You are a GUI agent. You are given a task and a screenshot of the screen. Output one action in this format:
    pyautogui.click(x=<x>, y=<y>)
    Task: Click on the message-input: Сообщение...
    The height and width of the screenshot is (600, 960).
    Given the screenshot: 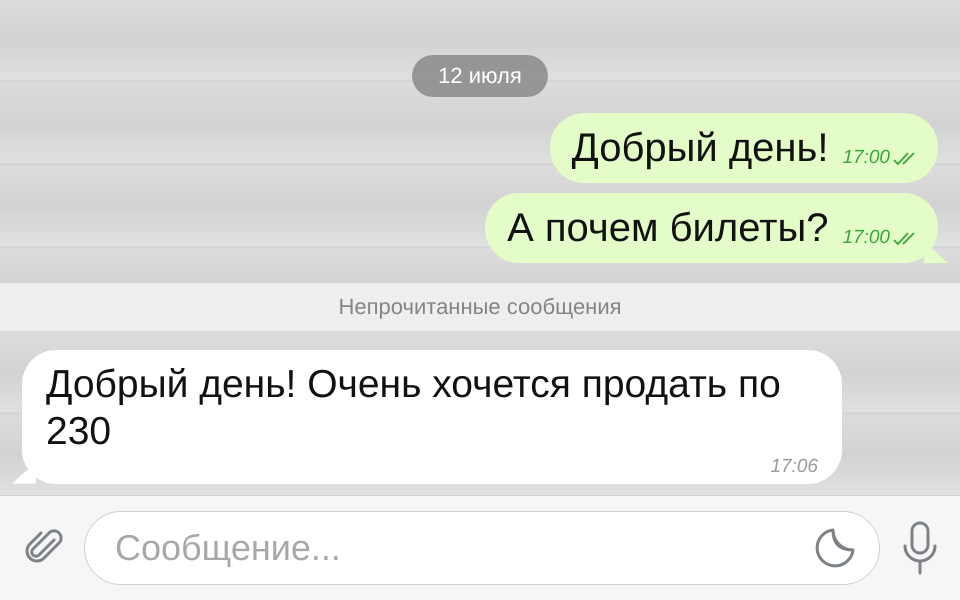 What is the action you would take?
    pyautogui.click(x=464, y=548)
    